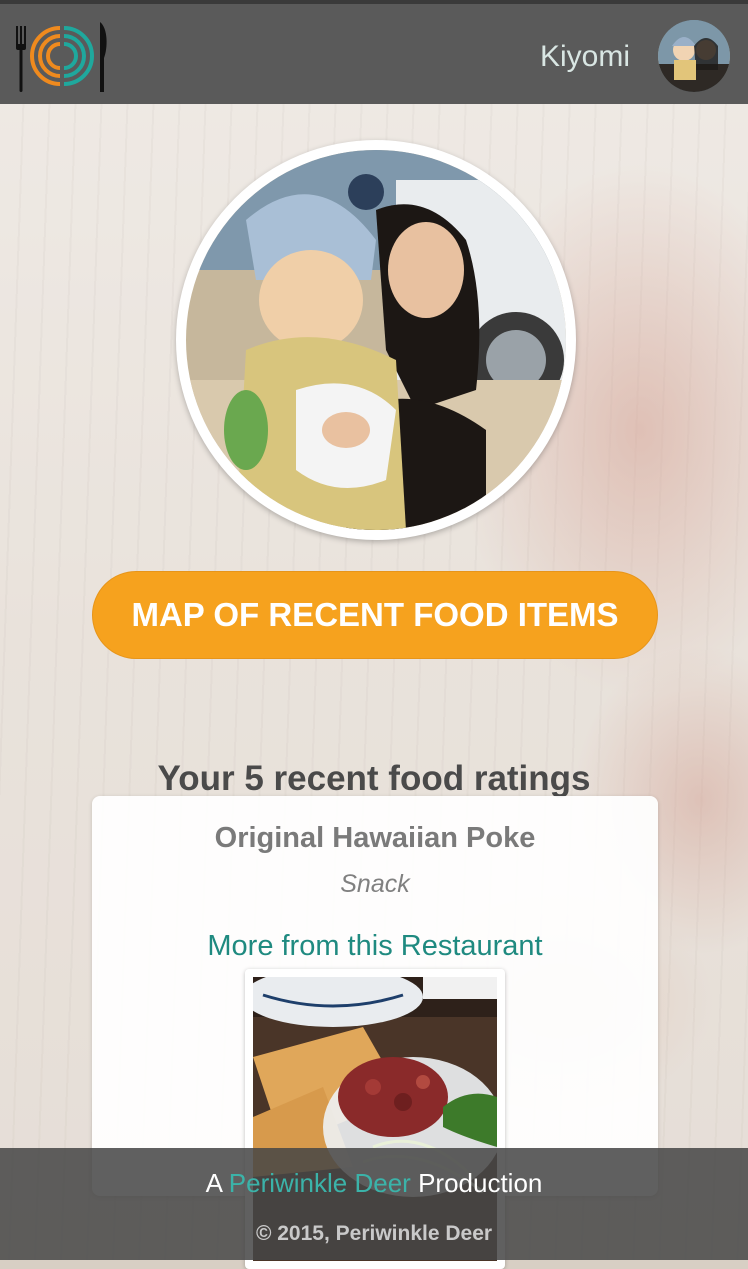  What do you see at coordinates (62, 56) in the screenshot?
I see `app-logo-icon` at bounding box center [62, 56].